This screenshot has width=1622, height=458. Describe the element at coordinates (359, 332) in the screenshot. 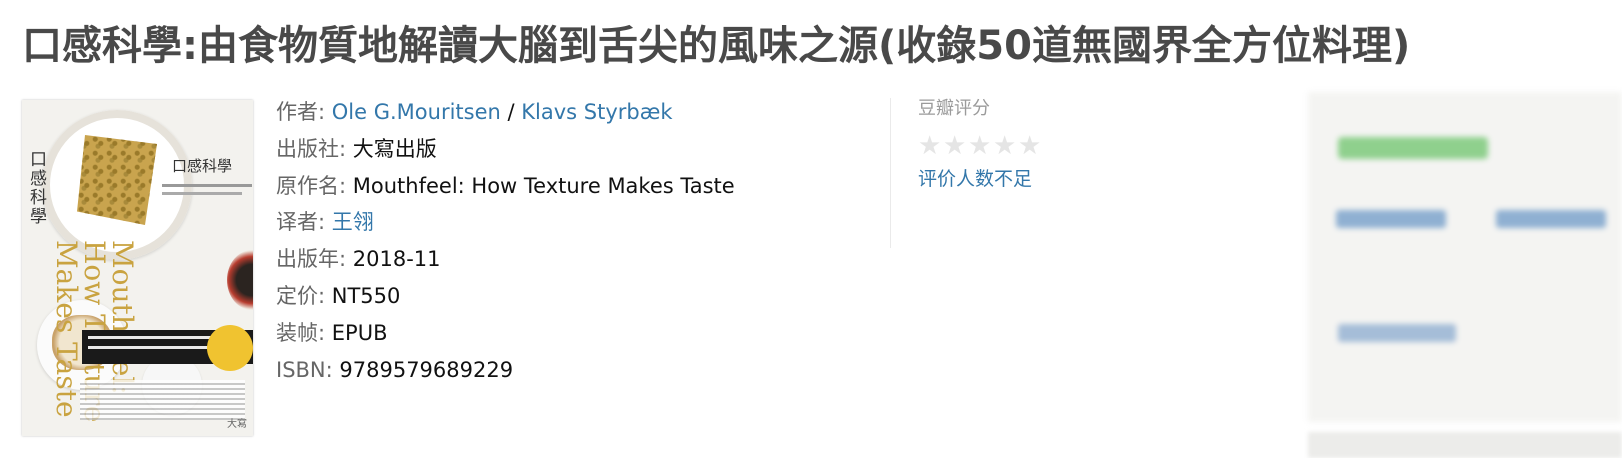

I see `binding-value: EPUB` at that location.